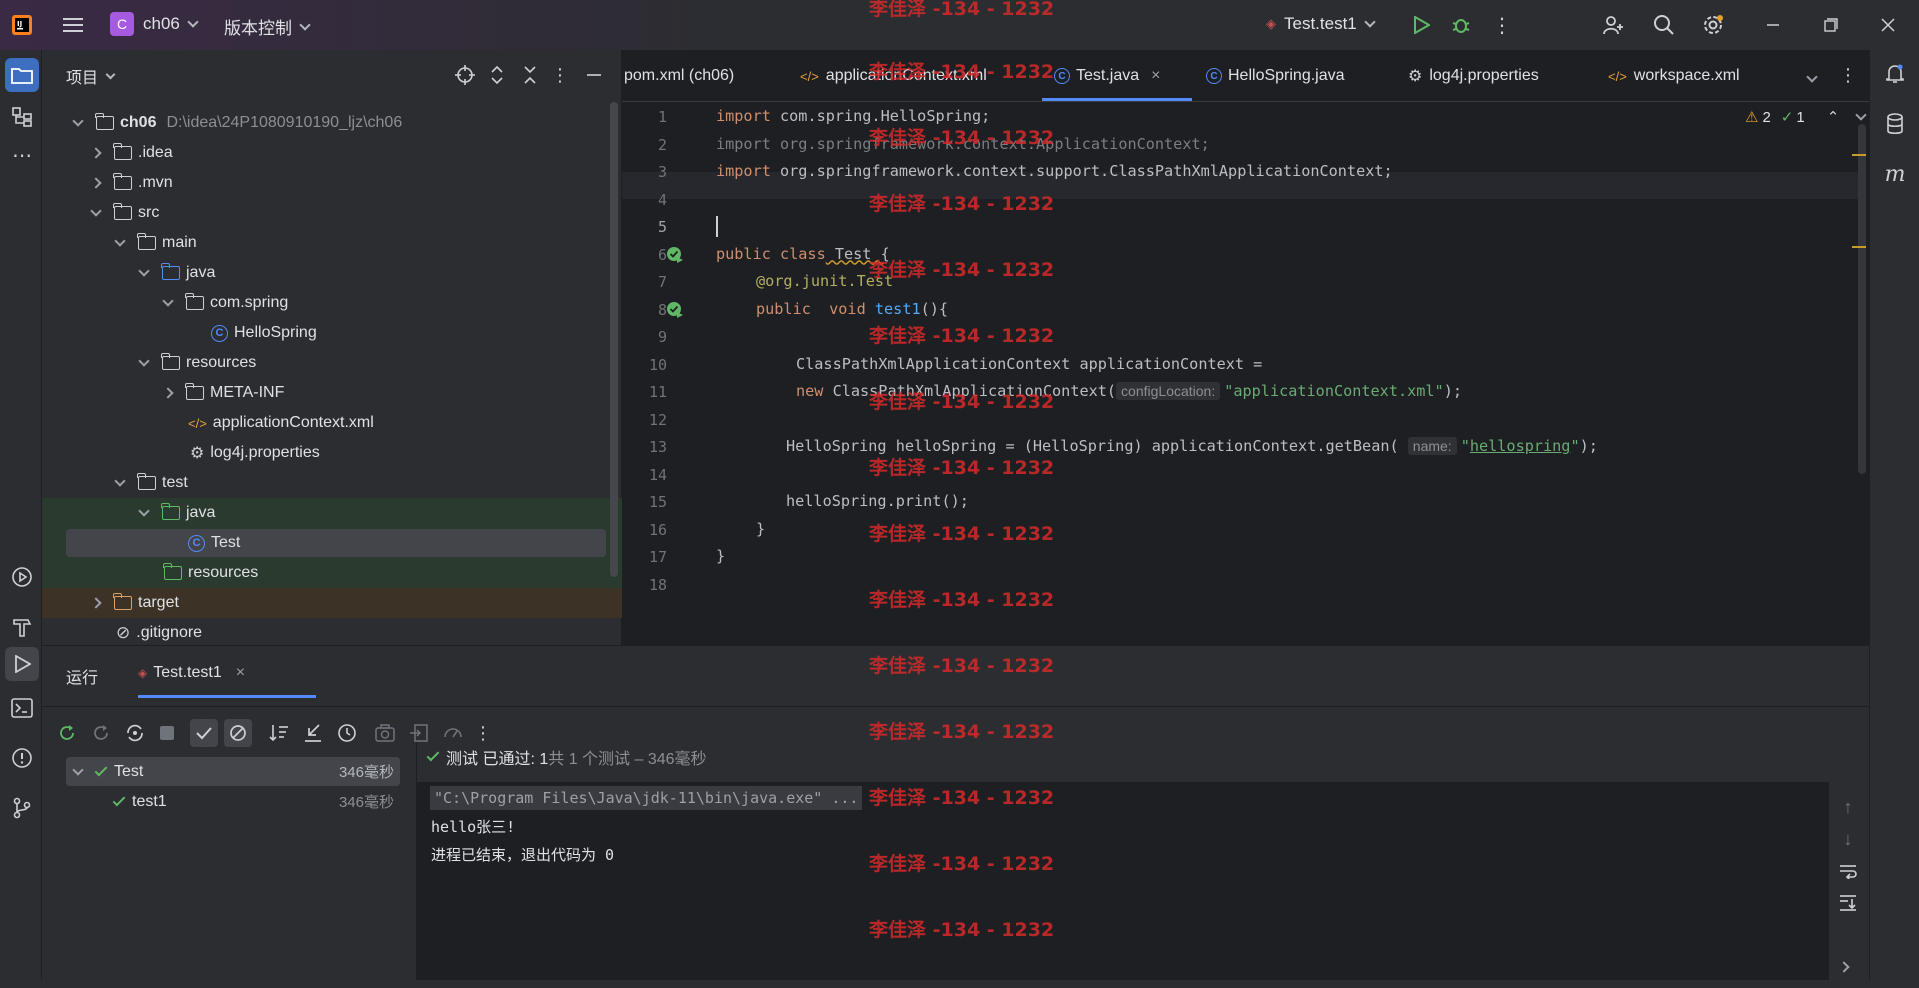  What do you see at coordinates (662, 254) in the screenshot?
I see `line-number: 6` at bounding box center [662, 254].